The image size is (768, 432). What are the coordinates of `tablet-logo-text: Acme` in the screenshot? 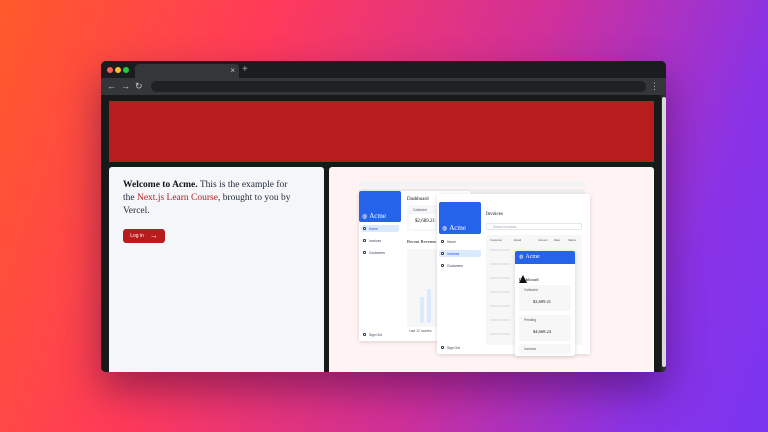 It's located at (457, 228).